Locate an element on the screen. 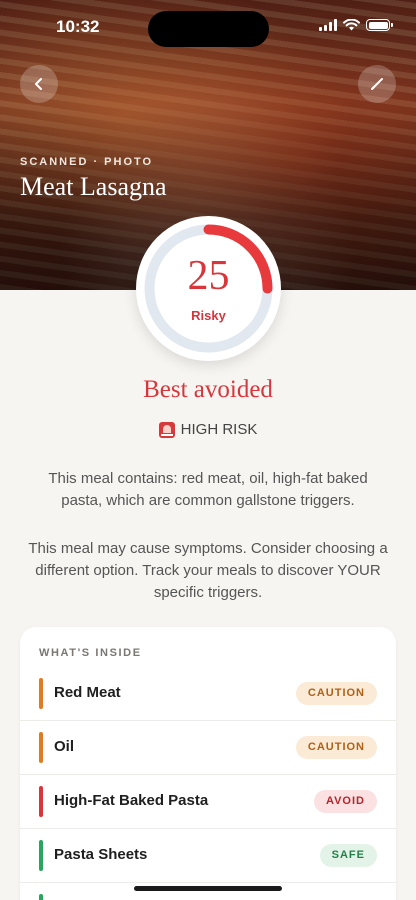 Image resolution: width=416 pixels, height=900 pixels. ingredient-name: High-Fat Baked Pasta is located at coordinates (131, 800).